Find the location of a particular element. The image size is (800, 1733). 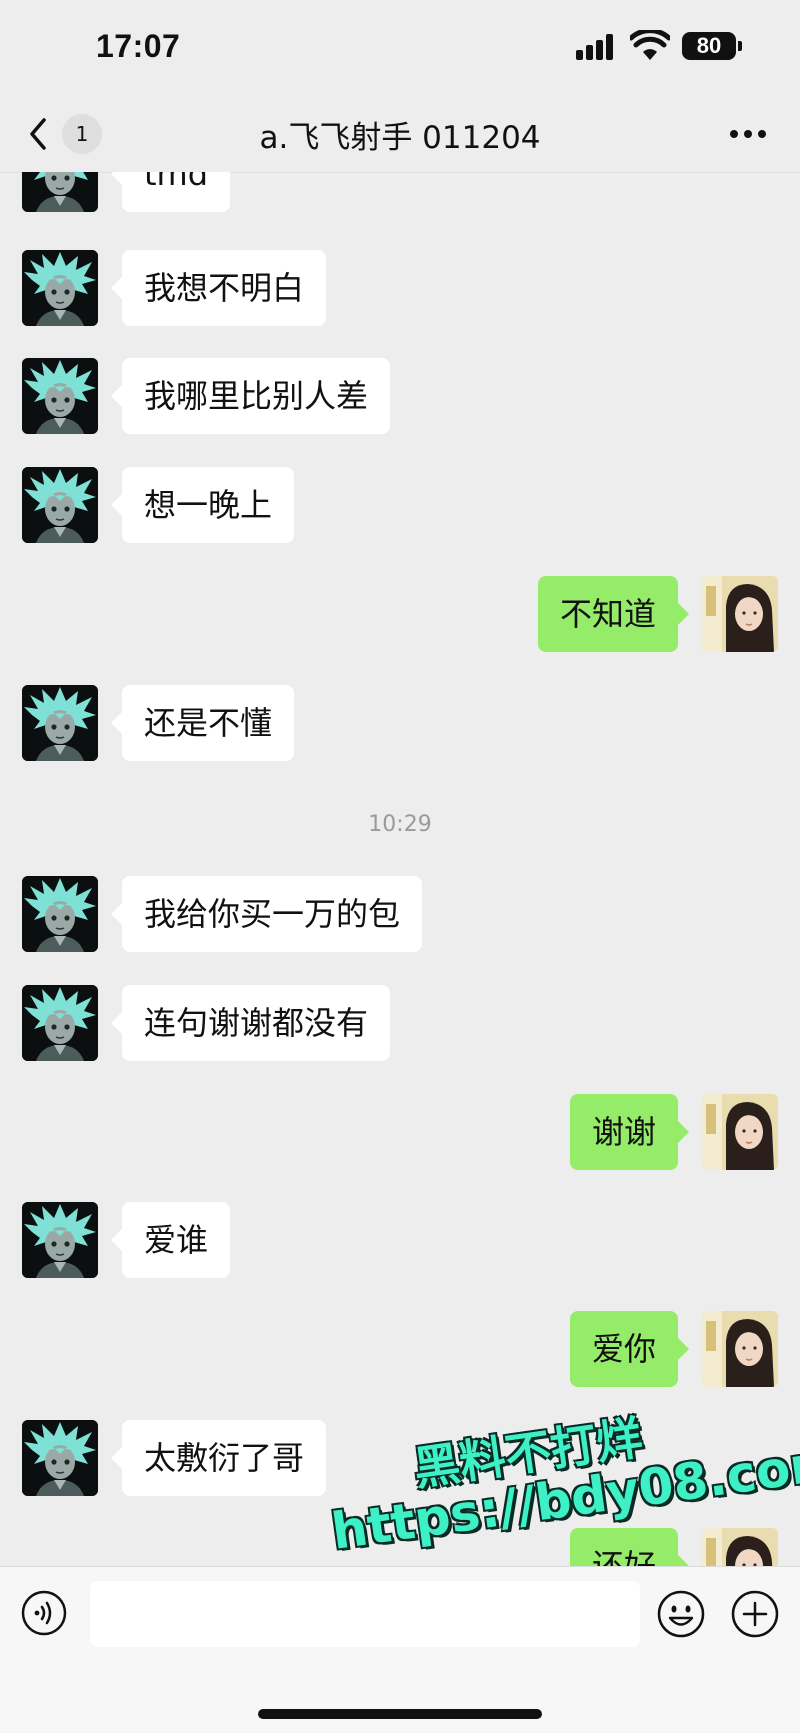

more-dots-icon is located at coordinates (748, 135).